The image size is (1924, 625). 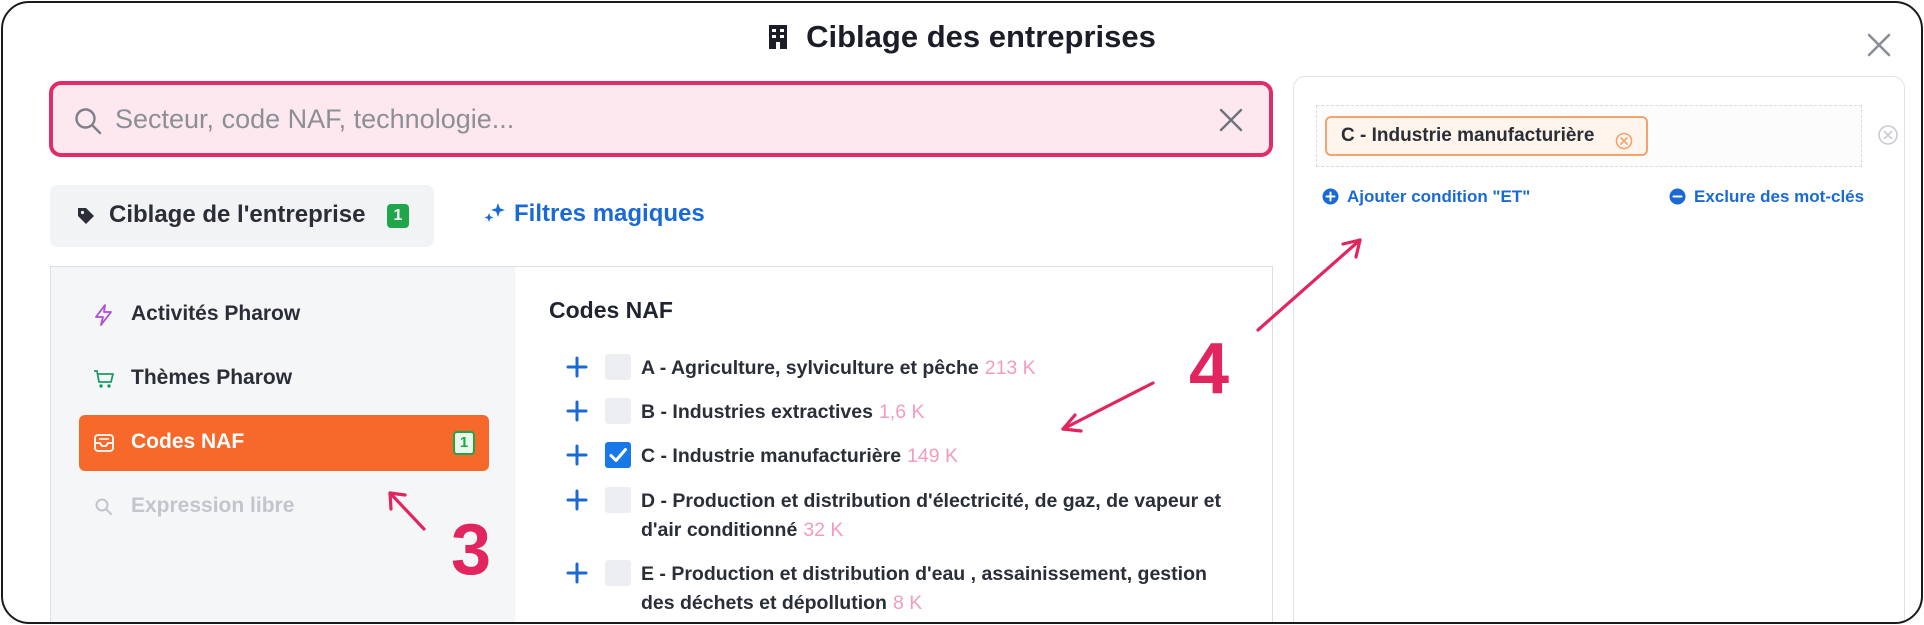 I want to click on step-4-annotation: 4, so click(x=1209, y=369).